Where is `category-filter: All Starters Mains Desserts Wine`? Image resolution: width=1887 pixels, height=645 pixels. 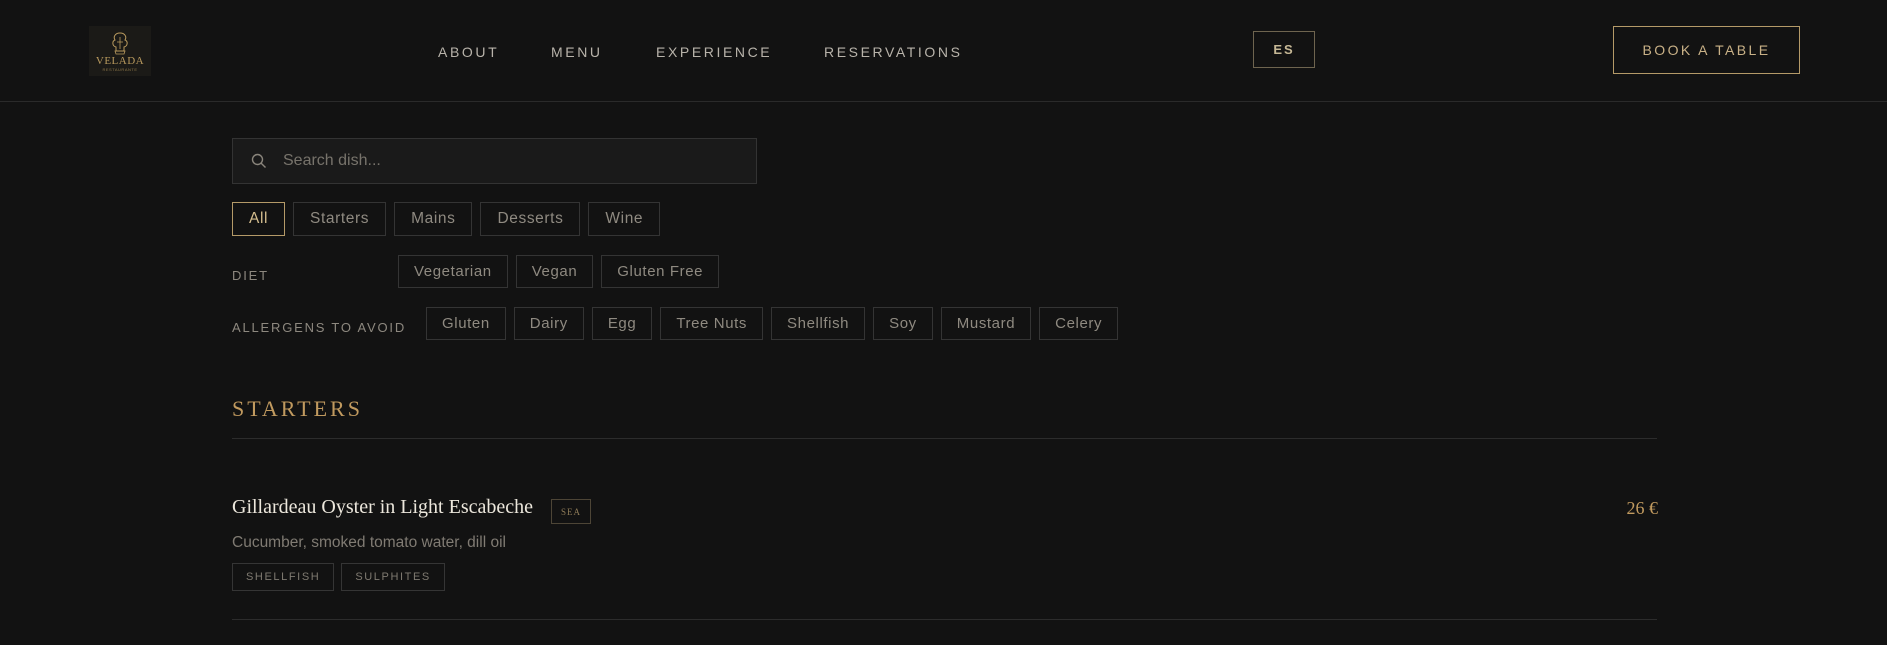 category-filter: All Starters Mains Desserts Wine is located at coordinates (450, 219).